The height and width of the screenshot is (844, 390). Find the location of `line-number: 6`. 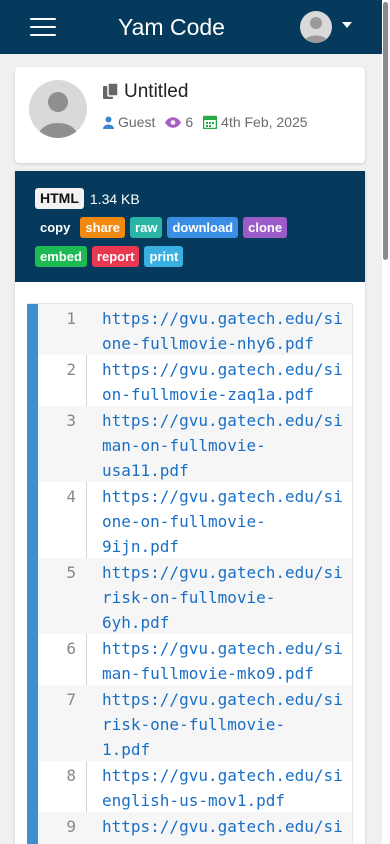

line-number: 6 is located at coordinates (71, 648).